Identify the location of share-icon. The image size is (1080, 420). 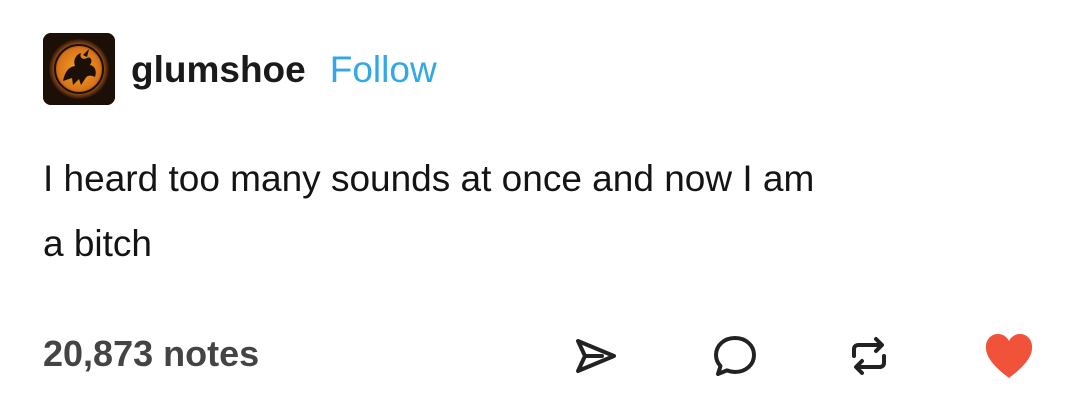
(596, 356).